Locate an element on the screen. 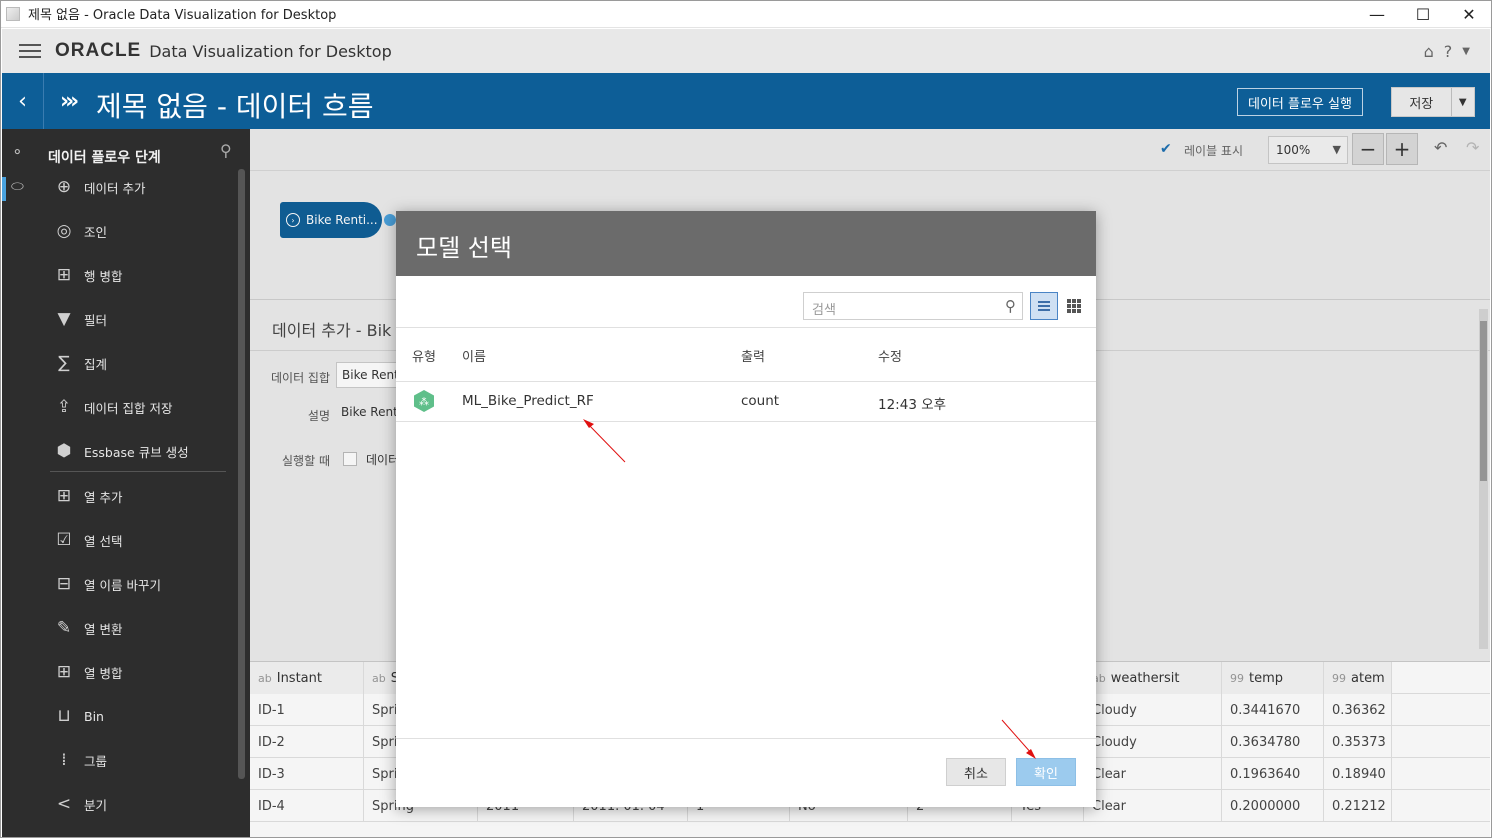 Image resolution: width=1492 pixels, height=838 pixels. sidebar-item-select-column: ☑ 열 선택 is located at coordinates (87, 540).